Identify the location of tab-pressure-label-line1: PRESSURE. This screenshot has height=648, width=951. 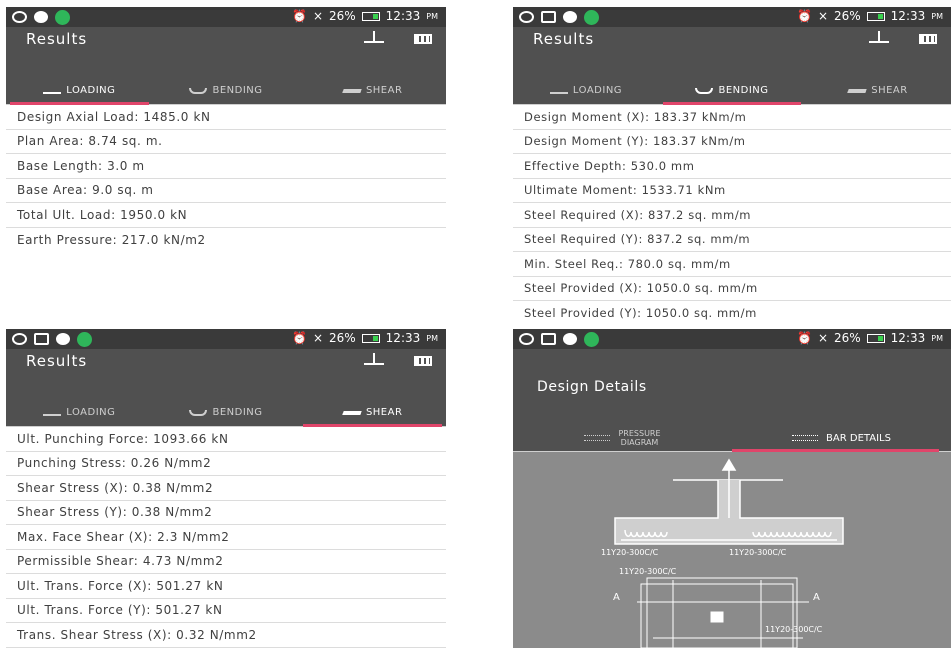
(639, 433).